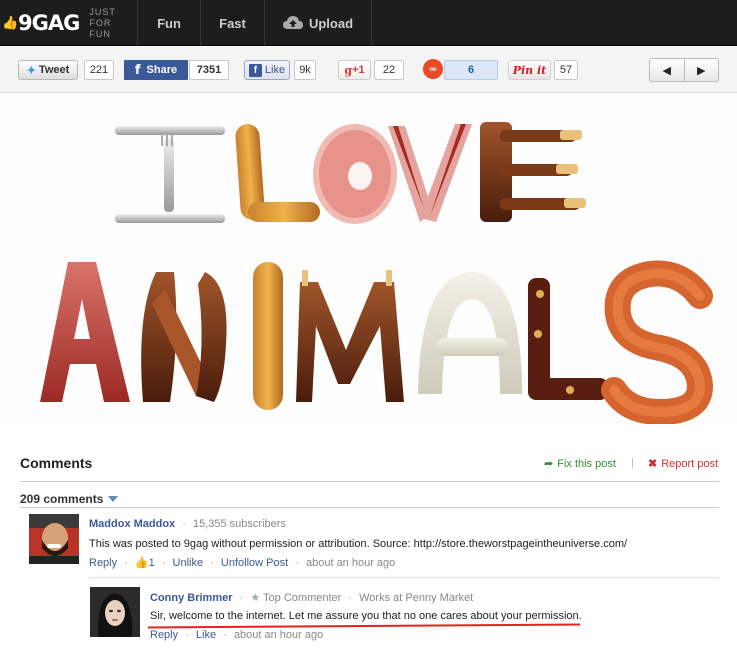 This screenshot has height=663, width=737. Describe the element at coordinates (254, 563) in the screenshot. I see `unfollow-post-link: Unfollow Post` at that location.